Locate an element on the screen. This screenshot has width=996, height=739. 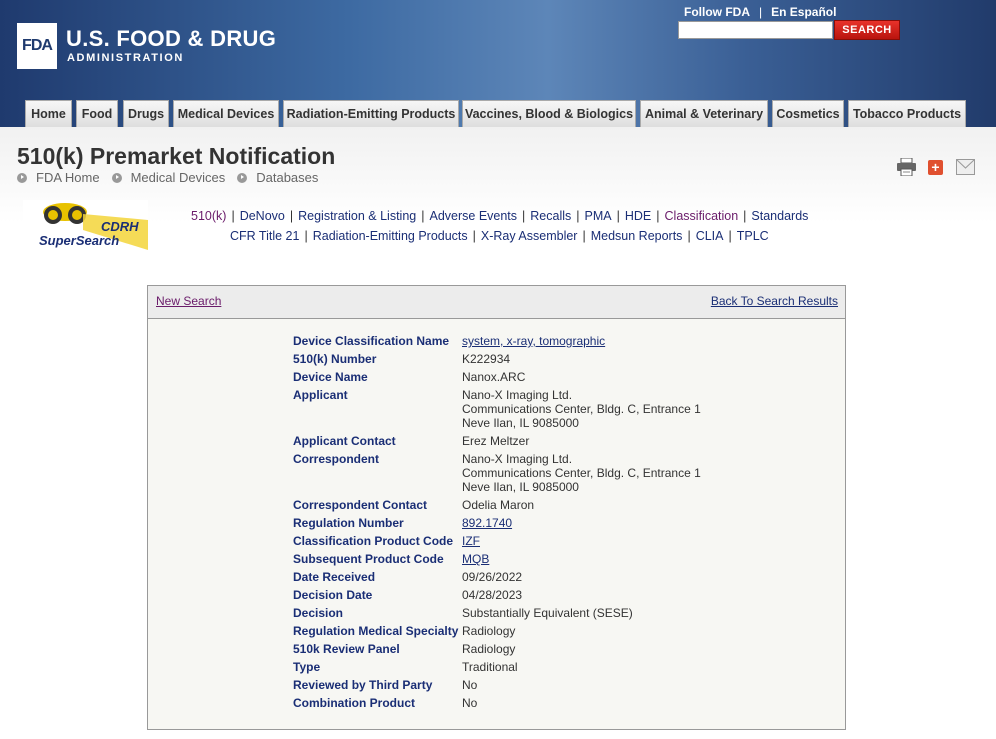
link-cfr-title-21: CFR Title 21 is located at coordinates (264, 236).